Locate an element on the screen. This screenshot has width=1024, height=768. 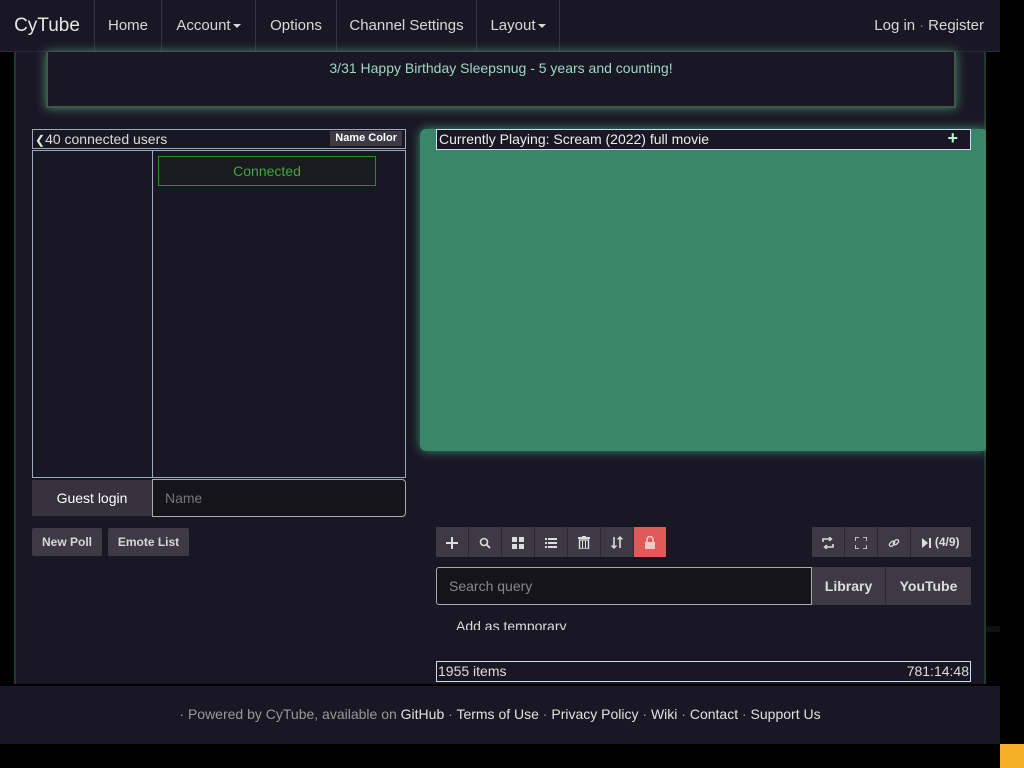
search-library-button is located at coordinates (485, 542).